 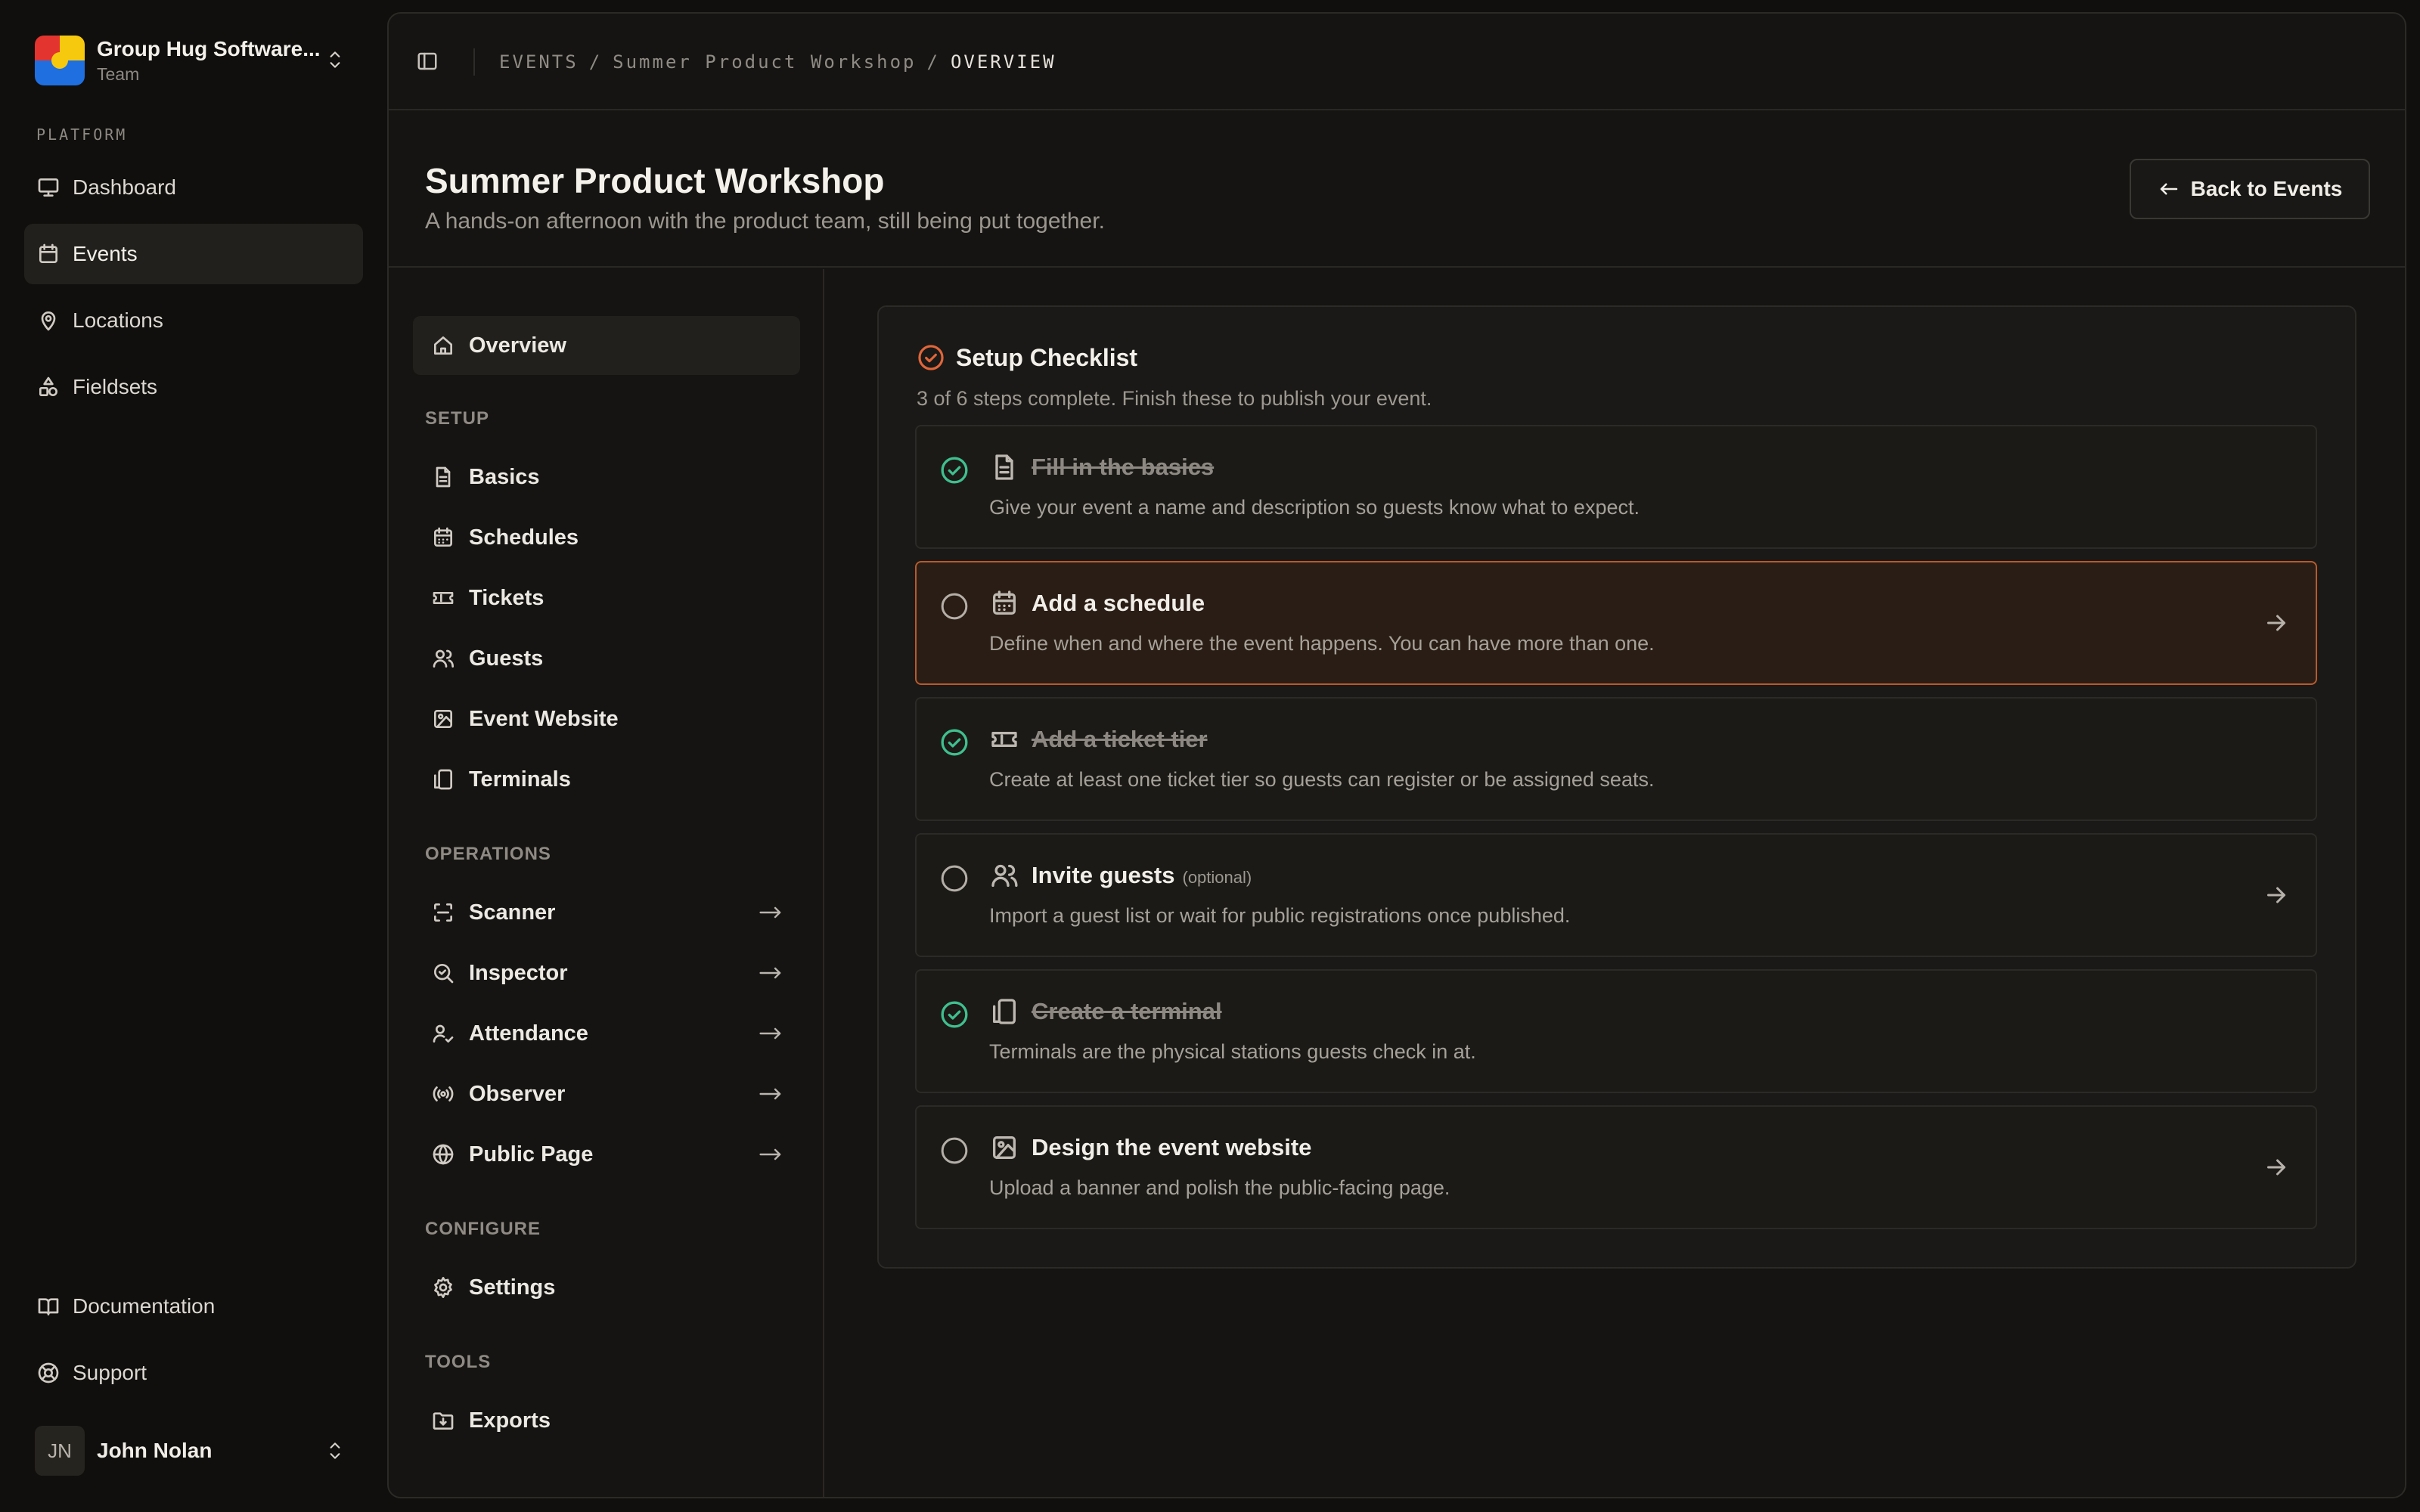 What do you see at coordinates (517, 345) in the screenshot?
I see `subnav-item-label: Overview` at bounding box center [517, 345].